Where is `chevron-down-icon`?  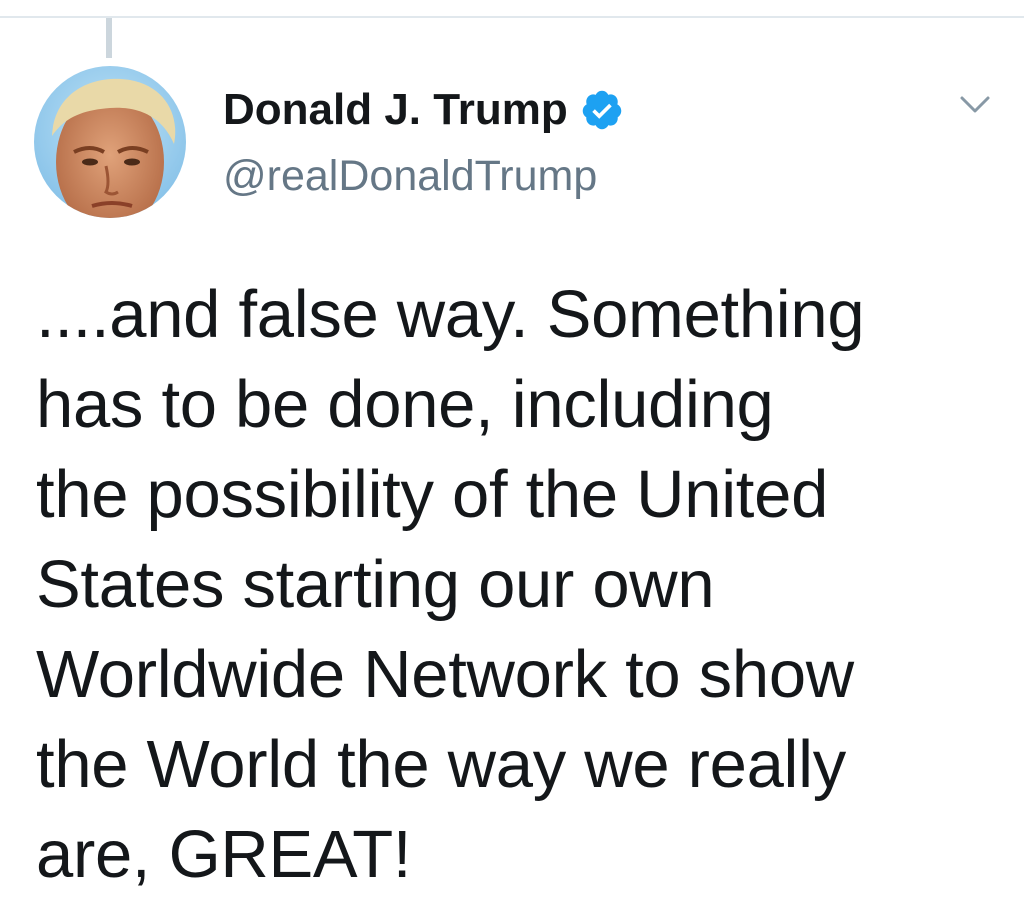
chevron-down-icon is located at coordinates (975, 105).